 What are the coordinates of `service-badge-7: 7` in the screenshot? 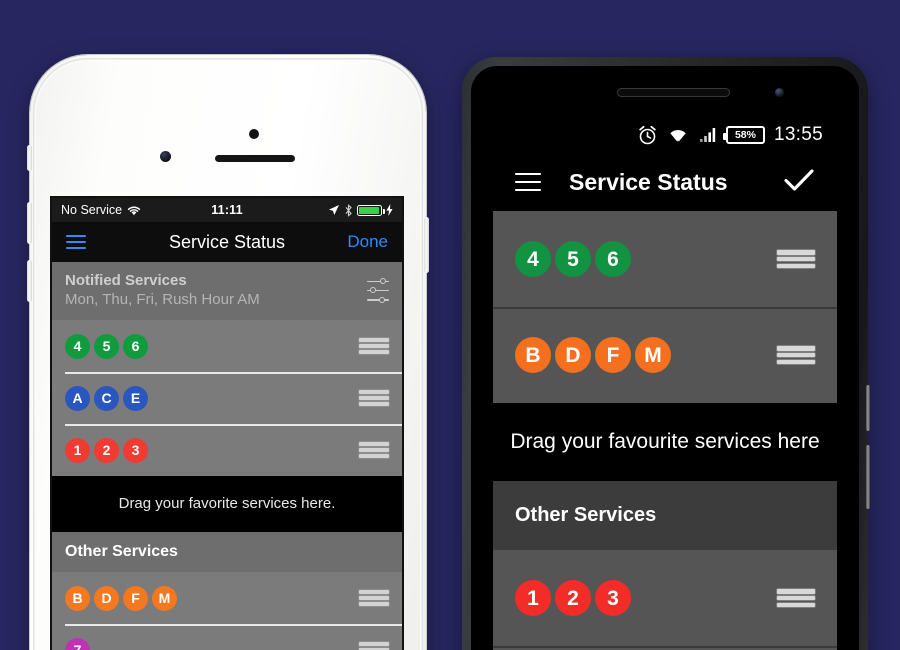 It's located at (77, 643).